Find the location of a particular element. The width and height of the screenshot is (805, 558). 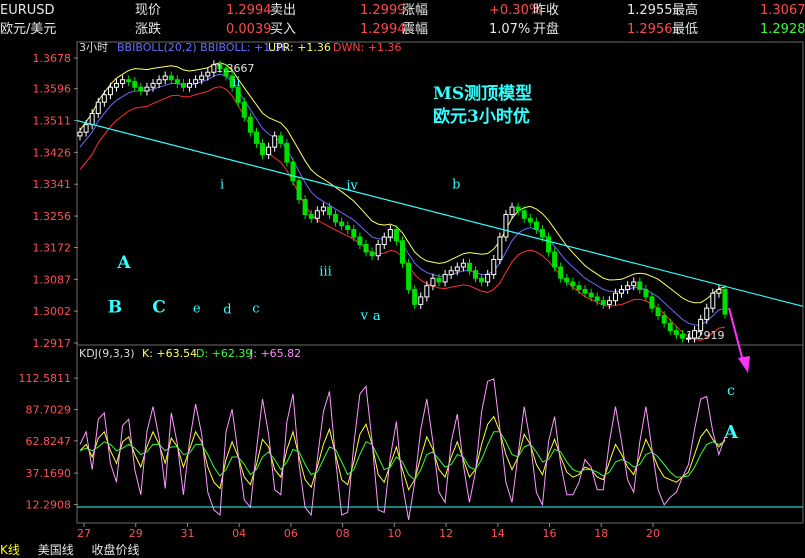

wave-label: i is located at coordinates (222, 184).